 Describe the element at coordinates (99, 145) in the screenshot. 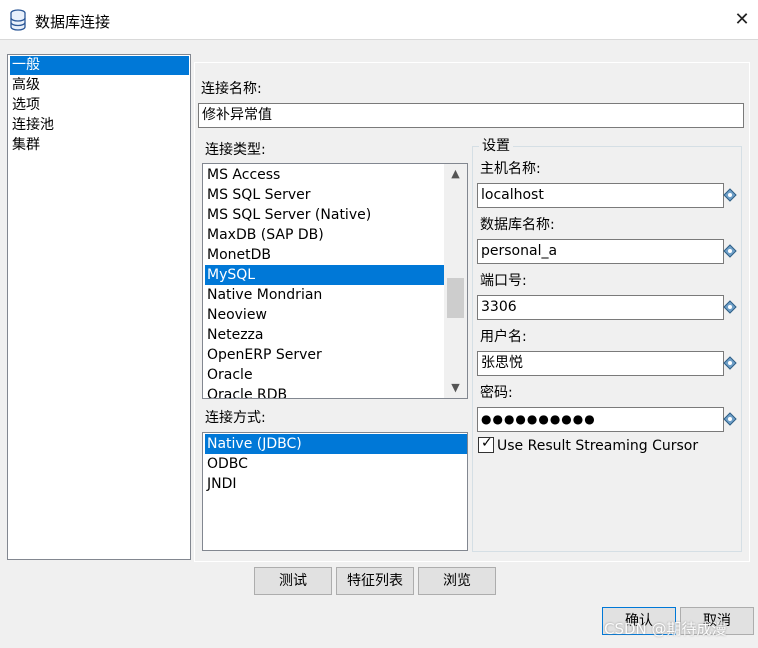

I see `nav-item-clustering: 集群` at that location.